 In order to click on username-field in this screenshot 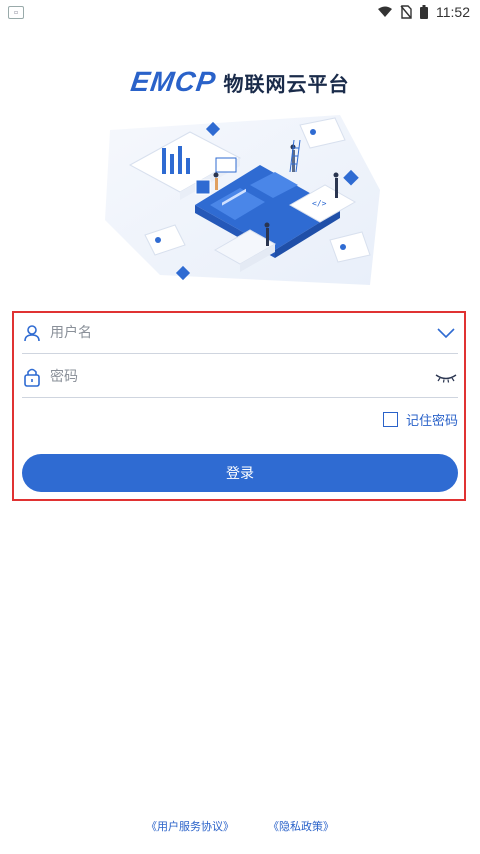, I will do `click(240, 333)`.